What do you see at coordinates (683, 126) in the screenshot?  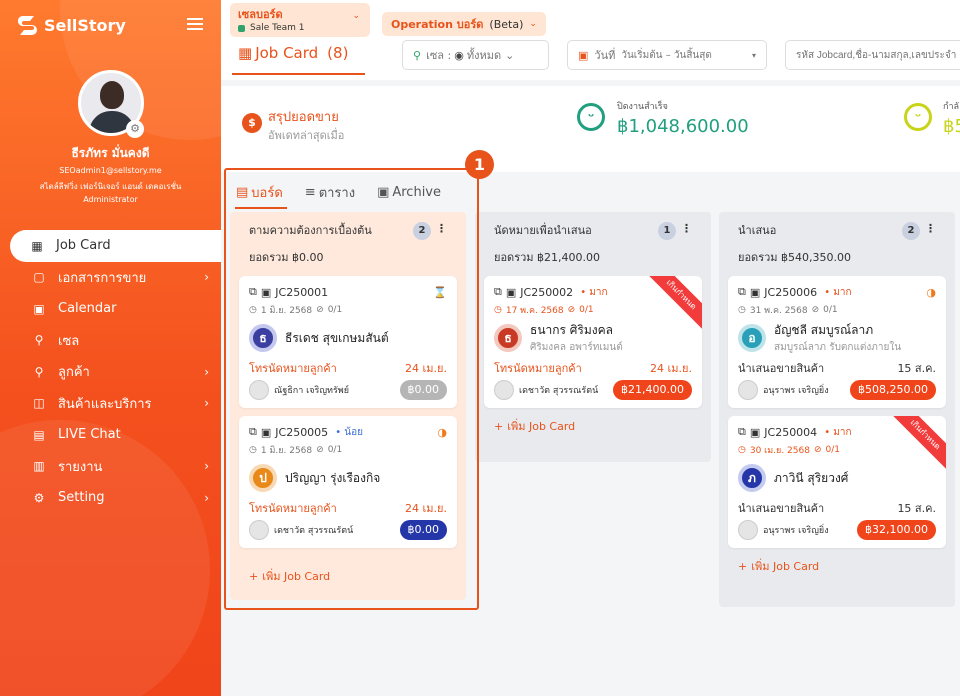 I see `kpi-closed-value: ฿1,048,600.00` at bounding box center [683, 126].